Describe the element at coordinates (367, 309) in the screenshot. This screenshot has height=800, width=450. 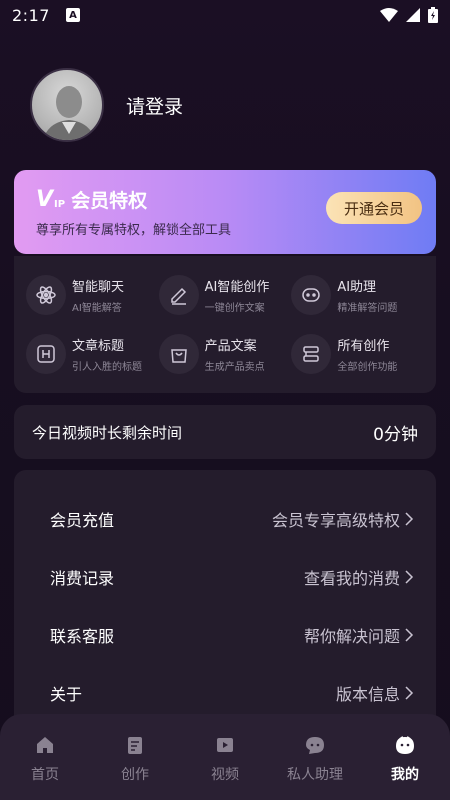
I see `feature-desc: 精准解答问题` at that location.